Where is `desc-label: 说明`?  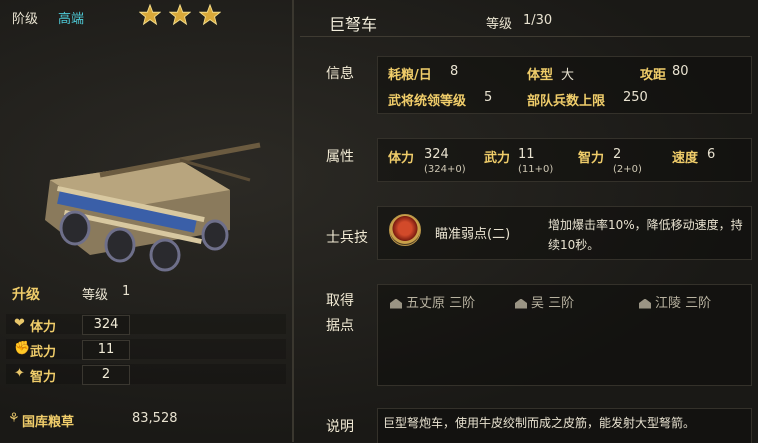
desc-label: 说明 is located at coordinates (340, 427).